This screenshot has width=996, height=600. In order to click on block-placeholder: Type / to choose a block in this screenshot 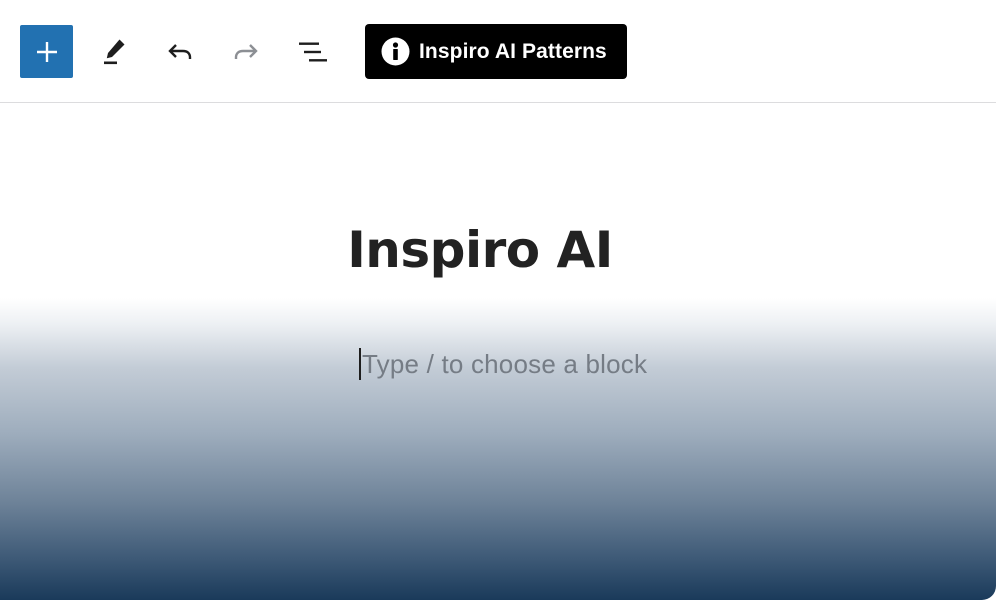, I will do `click(505, 363)`.